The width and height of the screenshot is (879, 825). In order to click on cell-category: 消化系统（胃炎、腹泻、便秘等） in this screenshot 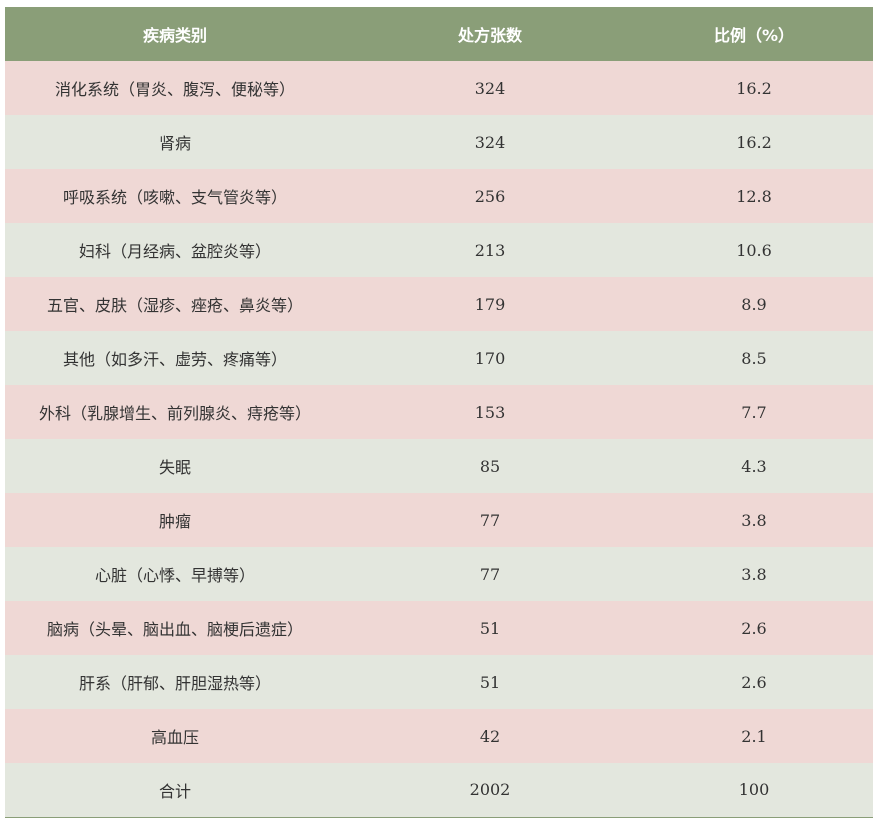, I will do `click(174, 89)`.